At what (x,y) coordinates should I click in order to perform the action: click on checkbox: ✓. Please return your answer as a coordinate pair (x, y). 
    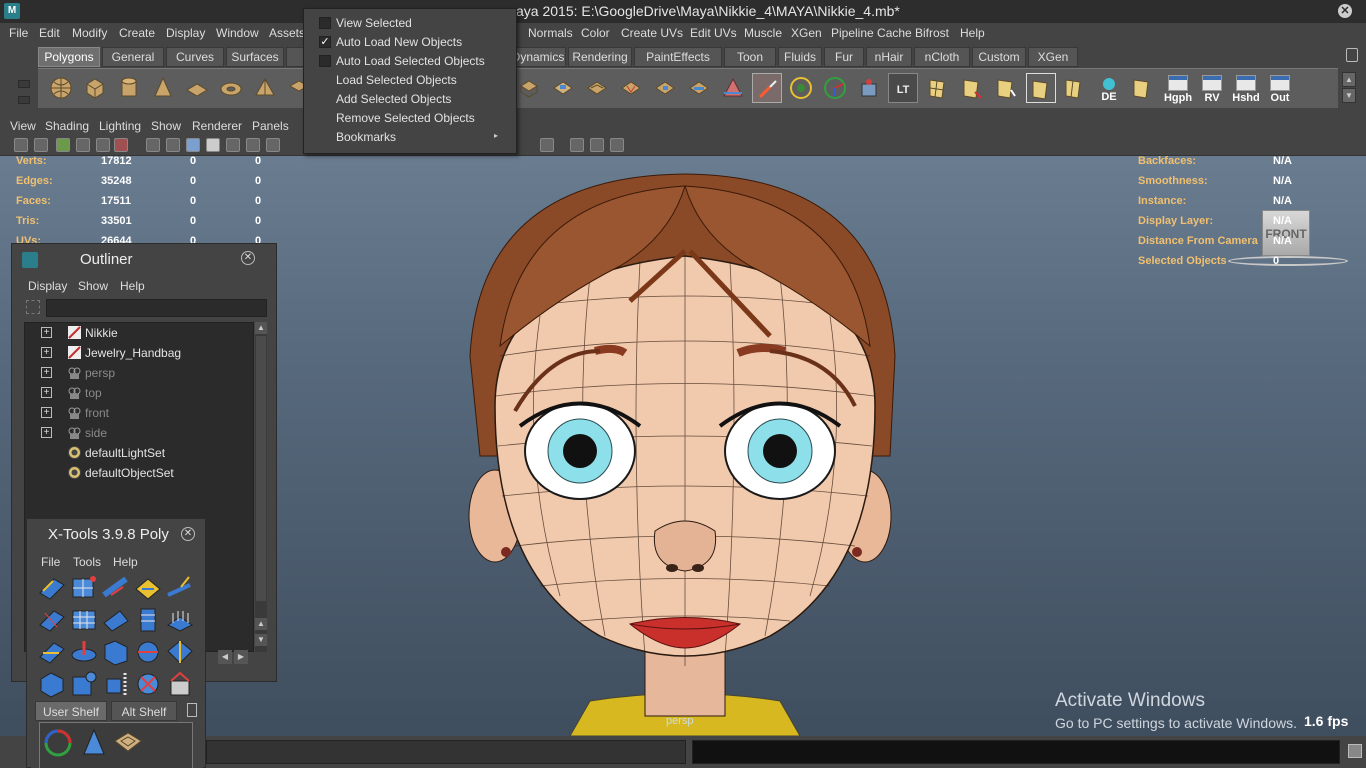
    Looking at the image, I should click on (325, 42).